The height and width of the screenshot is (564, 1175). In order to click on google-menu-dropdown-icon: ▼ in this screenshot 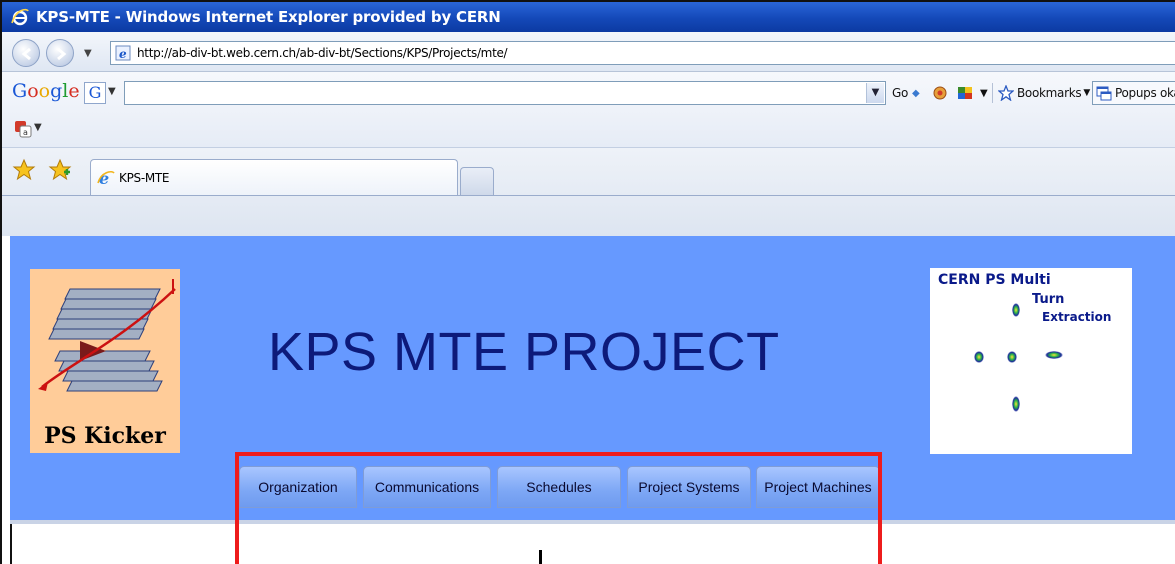, I will do `click(112, 91)`.